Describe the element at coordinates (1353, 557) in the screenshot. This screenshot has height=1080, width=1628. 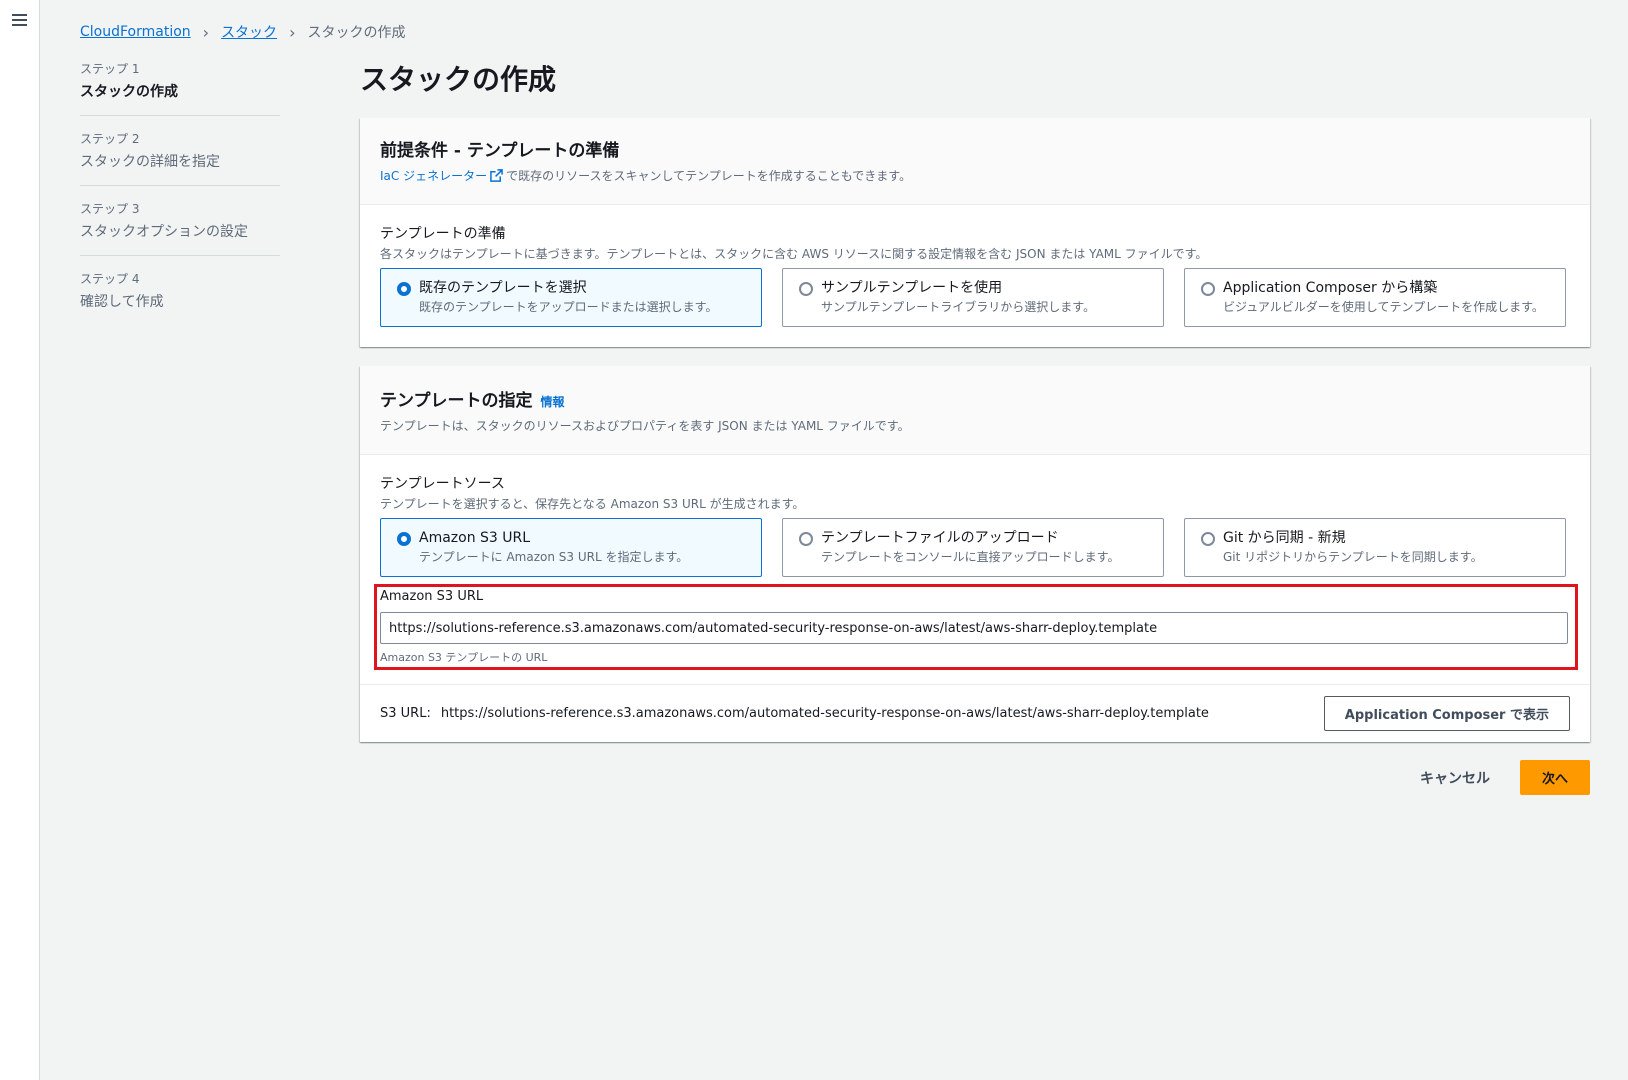
I see `option-description: Git リポジトリからテンプレートを同期します。` at that location.